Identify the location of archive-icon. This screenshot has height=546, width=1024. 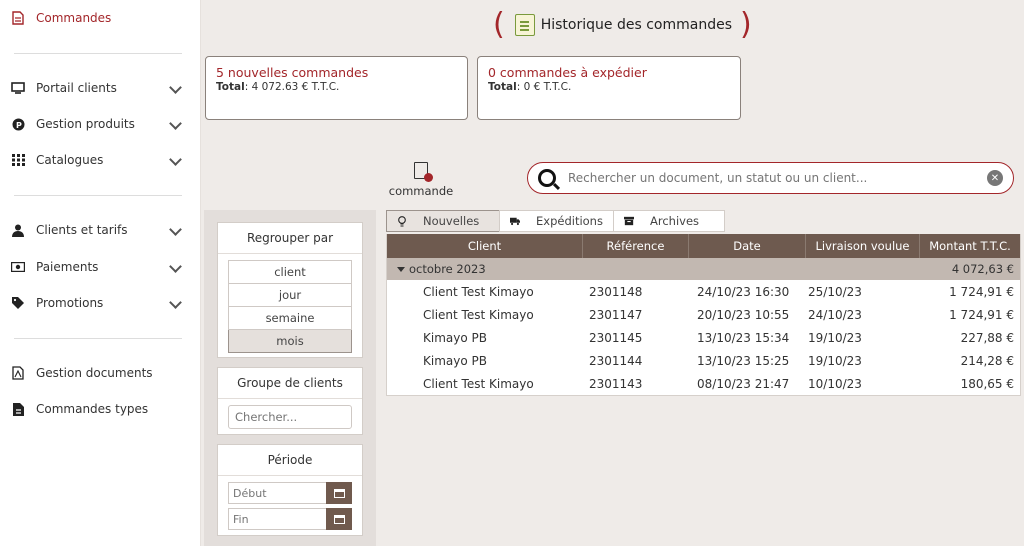
(629, 221).